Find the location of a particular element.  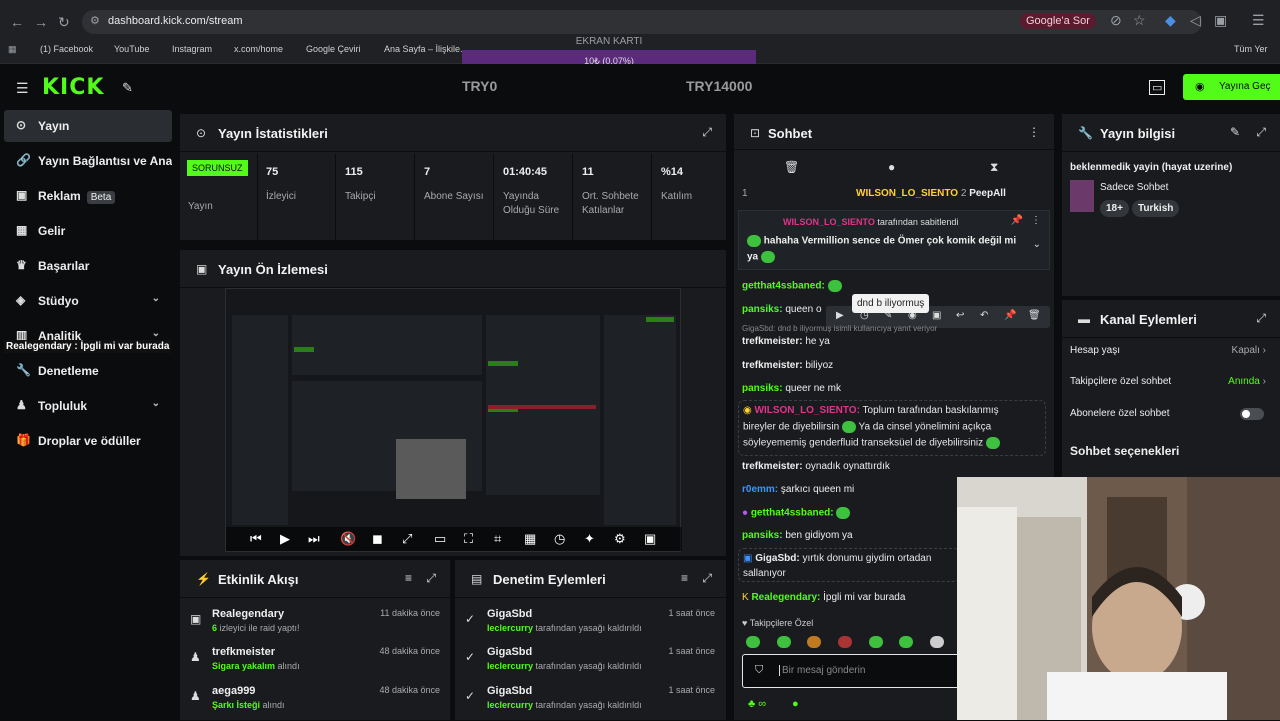

sidebar-item-studio: ◈ Stüdyo ⌄ is located at coordinates (88, 301).